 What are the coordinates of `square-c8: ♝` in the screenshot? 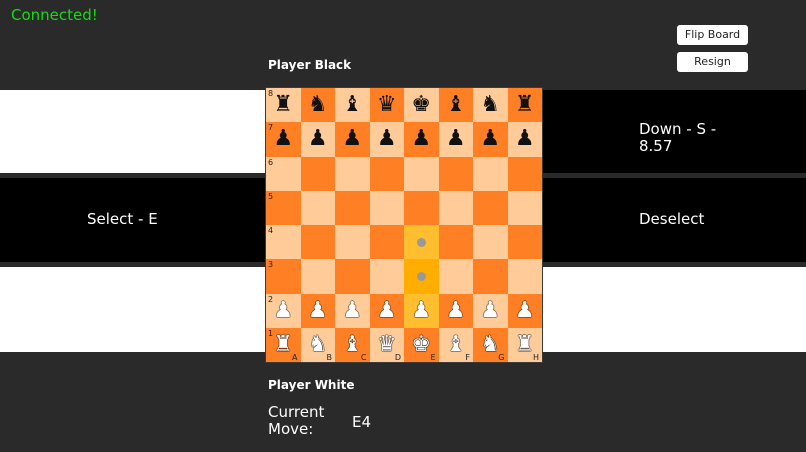 It's located at (352, 105).